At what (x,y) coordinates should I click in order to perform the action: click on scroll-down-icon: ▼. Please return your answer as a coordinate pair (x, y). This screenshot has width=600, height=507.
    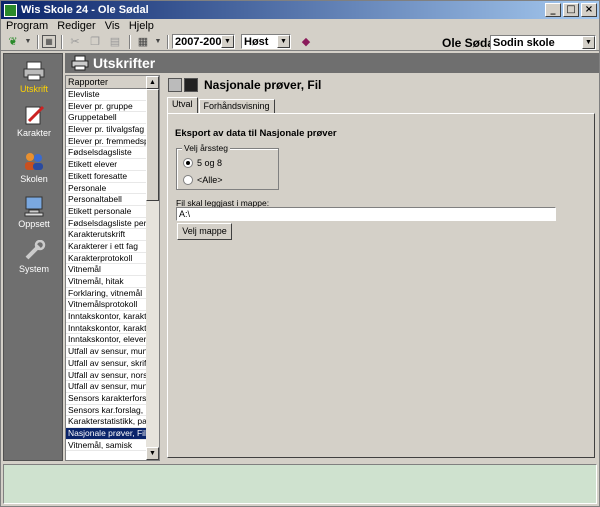
    Looking at the image, I should click on (152, 453).